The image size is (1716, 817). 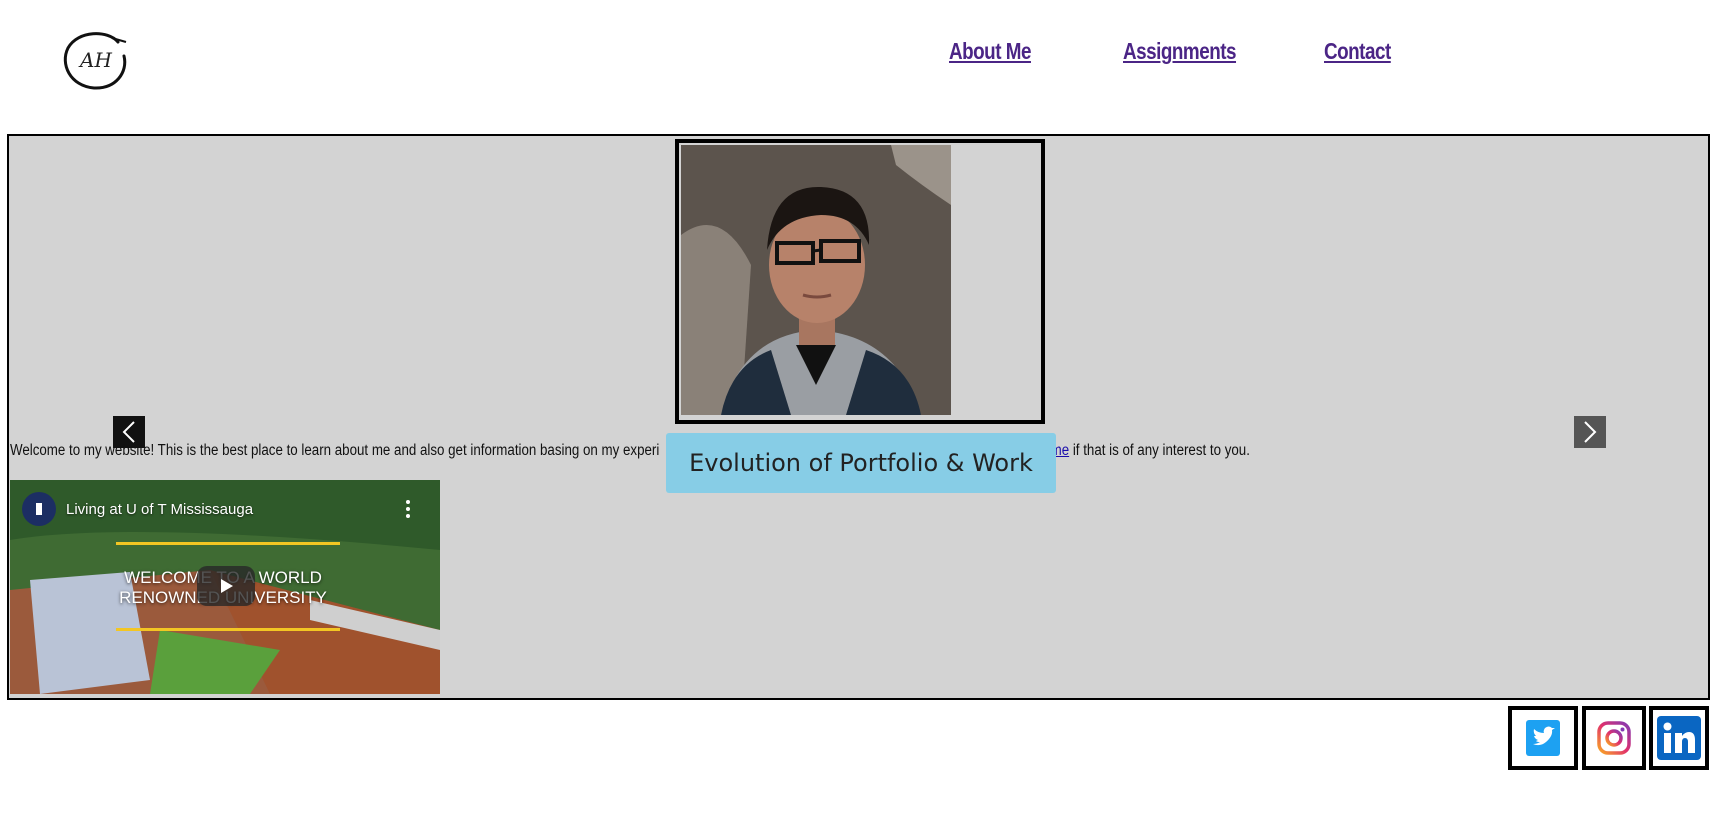 I want to click on logo-text: AH, so click(x=96, y=60).